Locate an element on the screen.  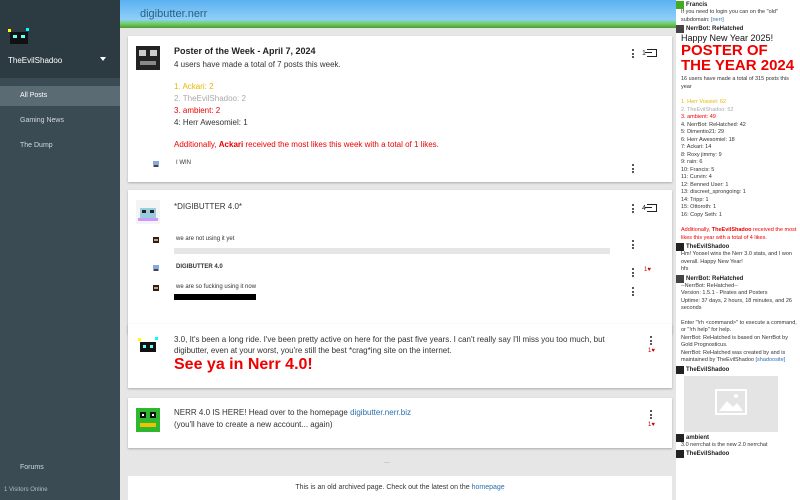
chat-rank-line: 1. Herr Vossiel: 62 is located at coordinates (703, 102).